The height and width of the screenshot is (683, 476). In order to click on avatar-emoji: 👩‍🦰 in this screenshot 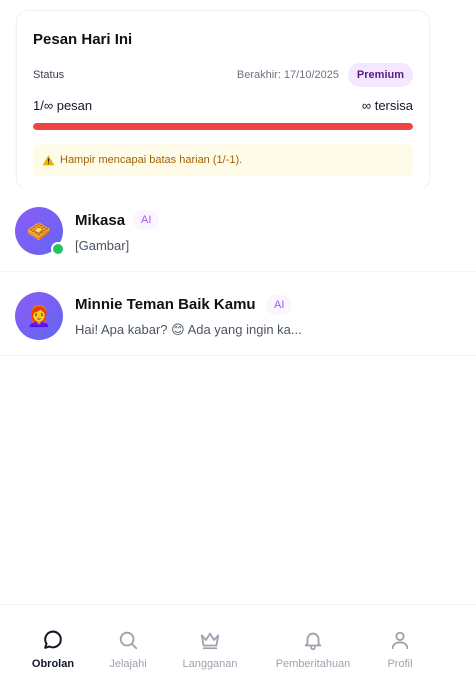, I will do `click(39, 316)`.